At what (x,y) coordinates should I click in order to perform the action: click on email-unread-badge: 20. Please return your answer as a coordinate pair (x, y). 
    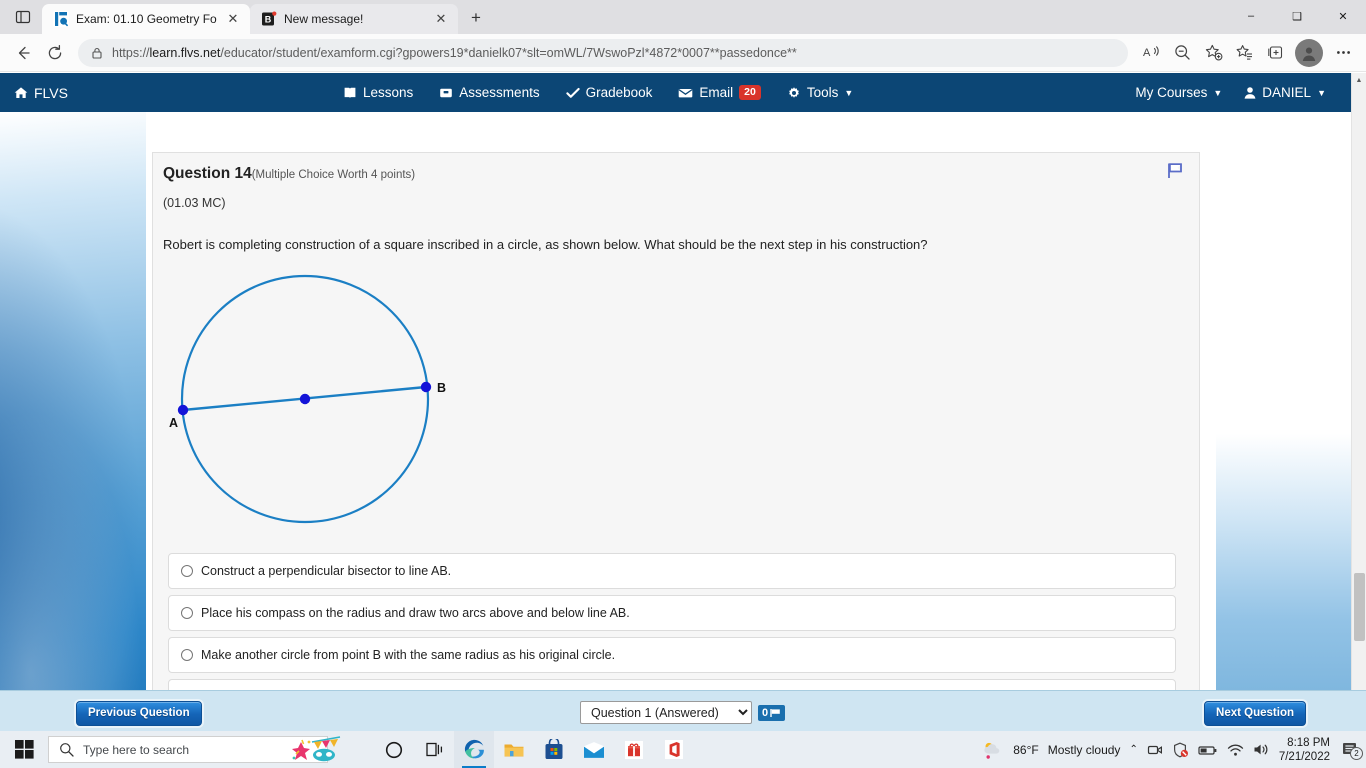
    Looking at the image, I should click on (750, 92).